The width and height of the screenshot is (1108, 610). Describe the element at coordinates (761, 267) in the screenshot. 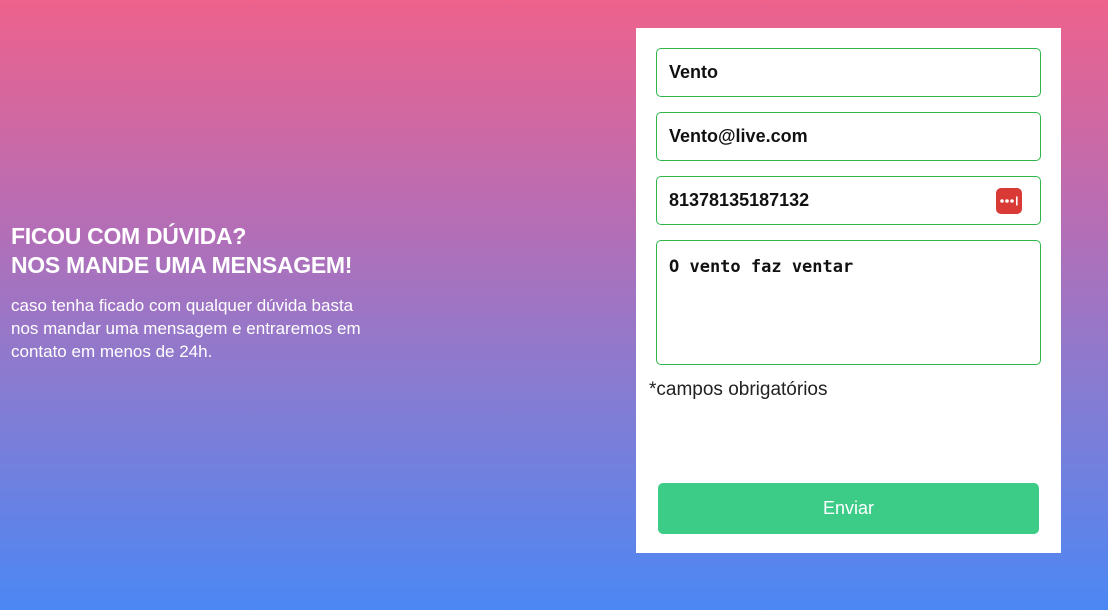

I see `message-textarea-value: O vento faz ventar` at that location.